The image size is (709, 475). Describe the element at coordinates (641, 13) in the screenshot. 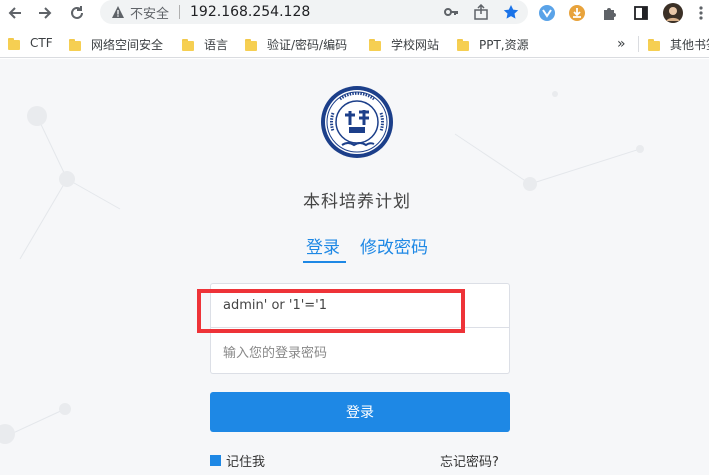

I see `sidepanel-icon` at that location.